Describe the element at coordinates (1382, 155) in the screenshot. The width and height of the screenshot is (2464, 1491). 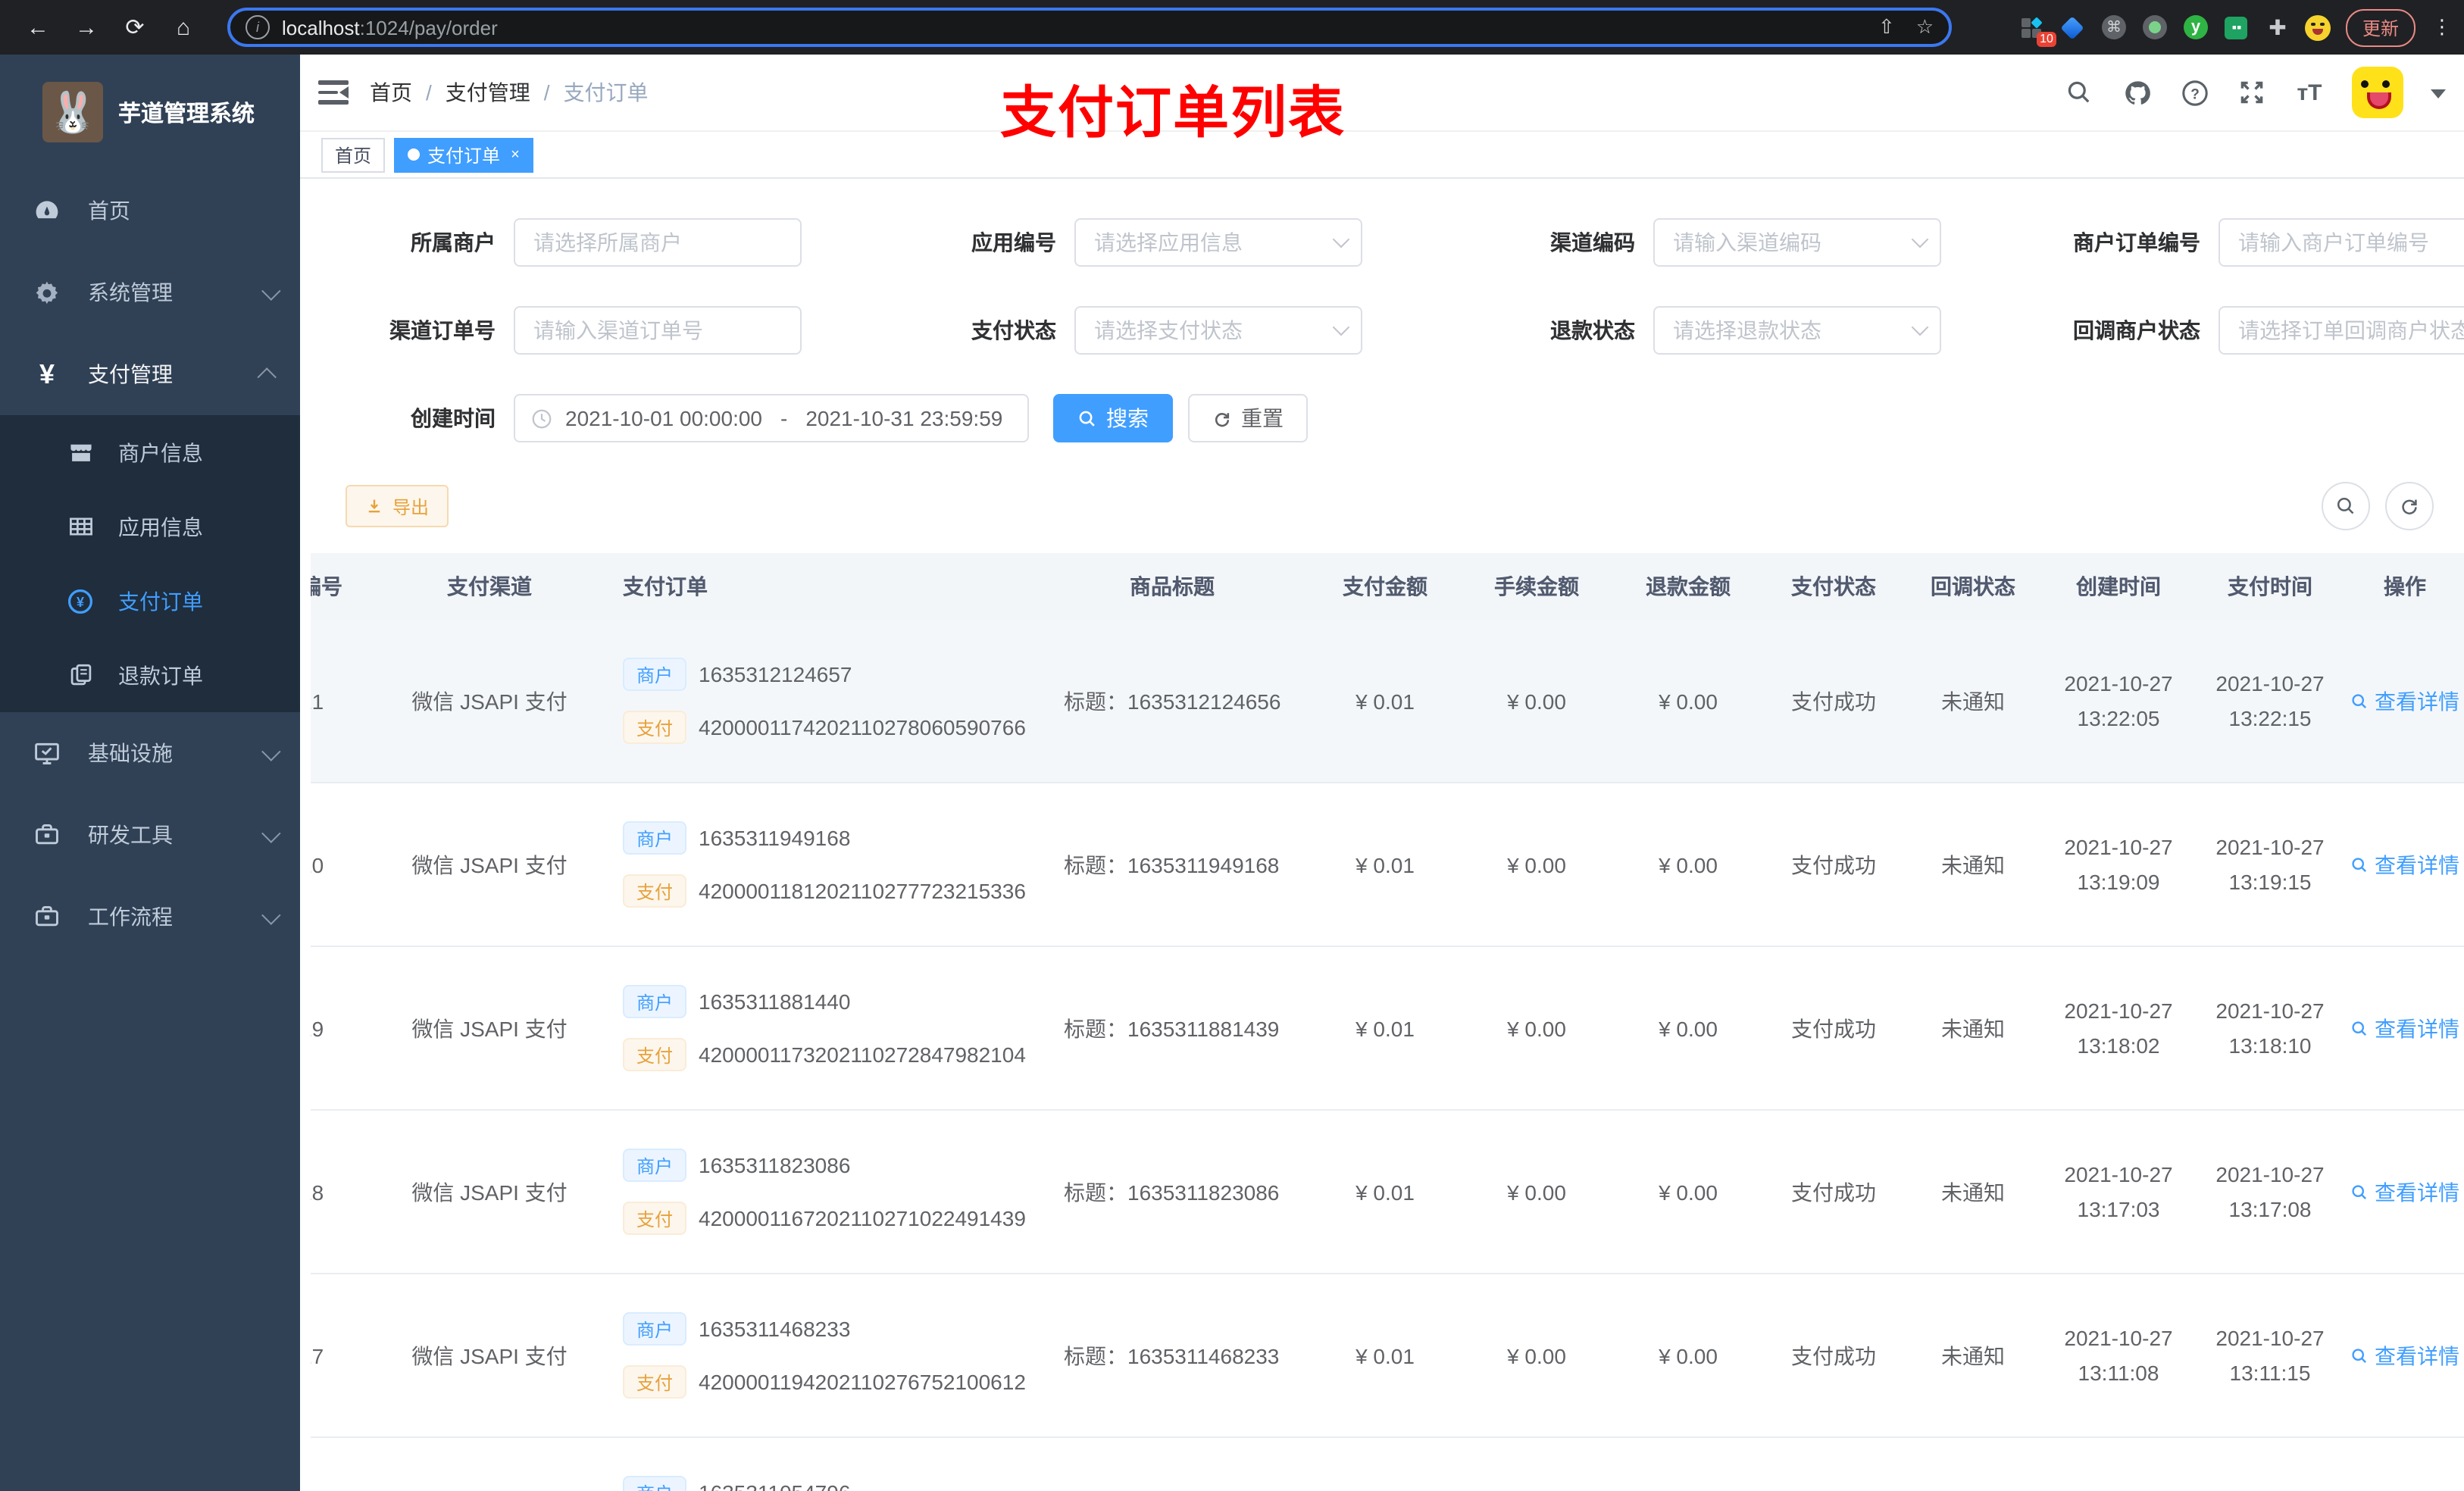
I see `tags-view-bar: 首页 支付订单 ×` at that location.